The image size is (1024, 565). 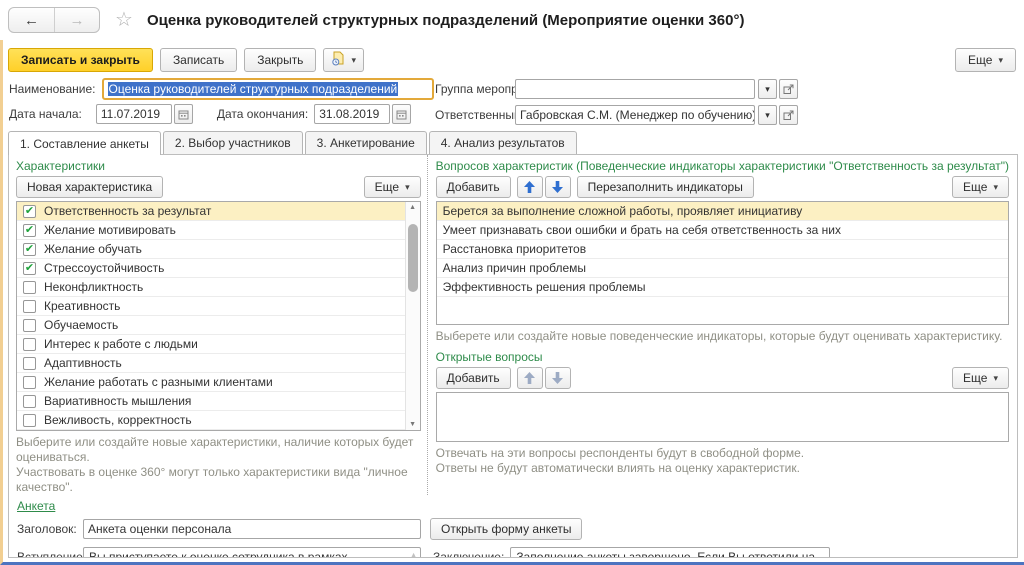 I want to click on new-characteristic-button: Новая характеристика, so click(x=90, y=187).